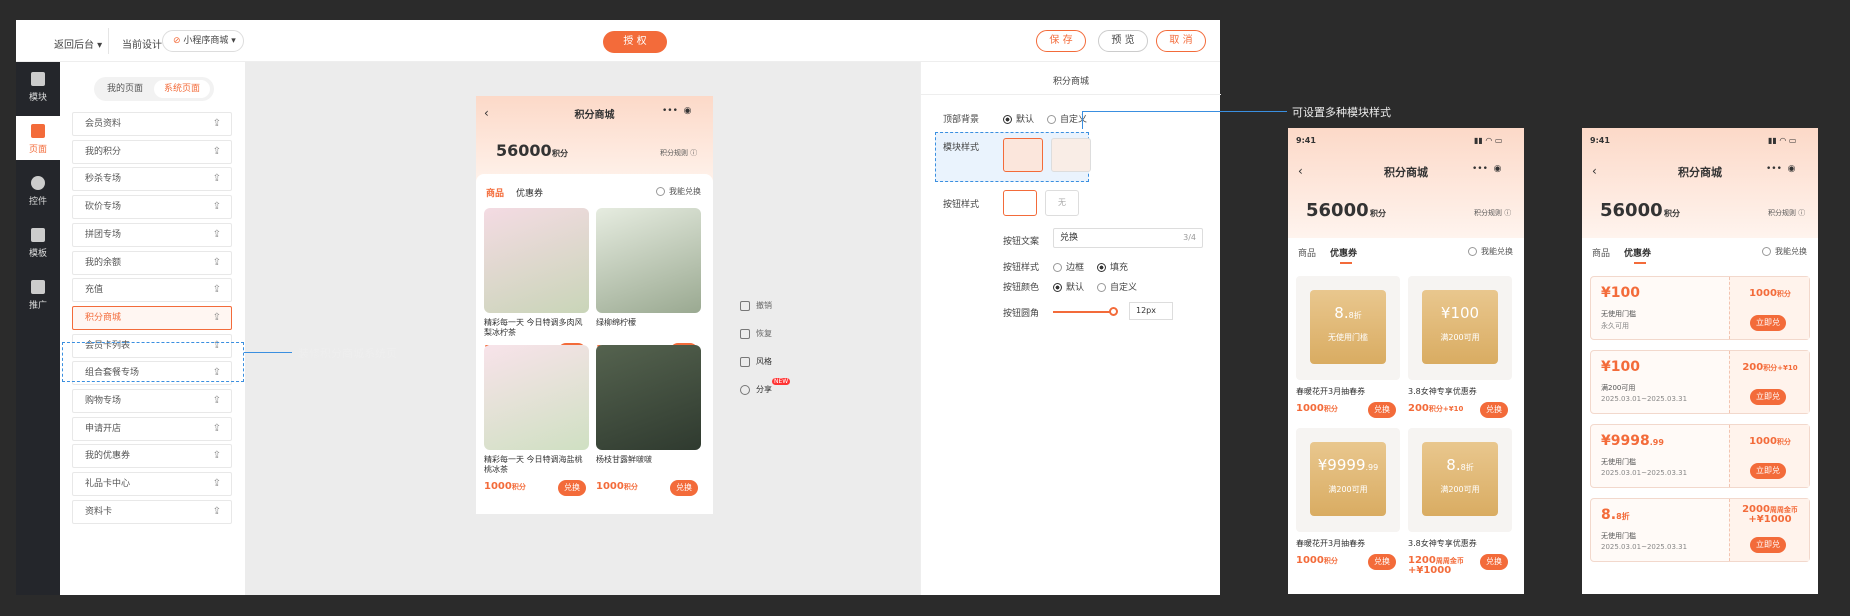 The height and width of the screenshot is (616, 1850). I want to click on btn-color-custom-radio: 自定义, so click(1117, 286).